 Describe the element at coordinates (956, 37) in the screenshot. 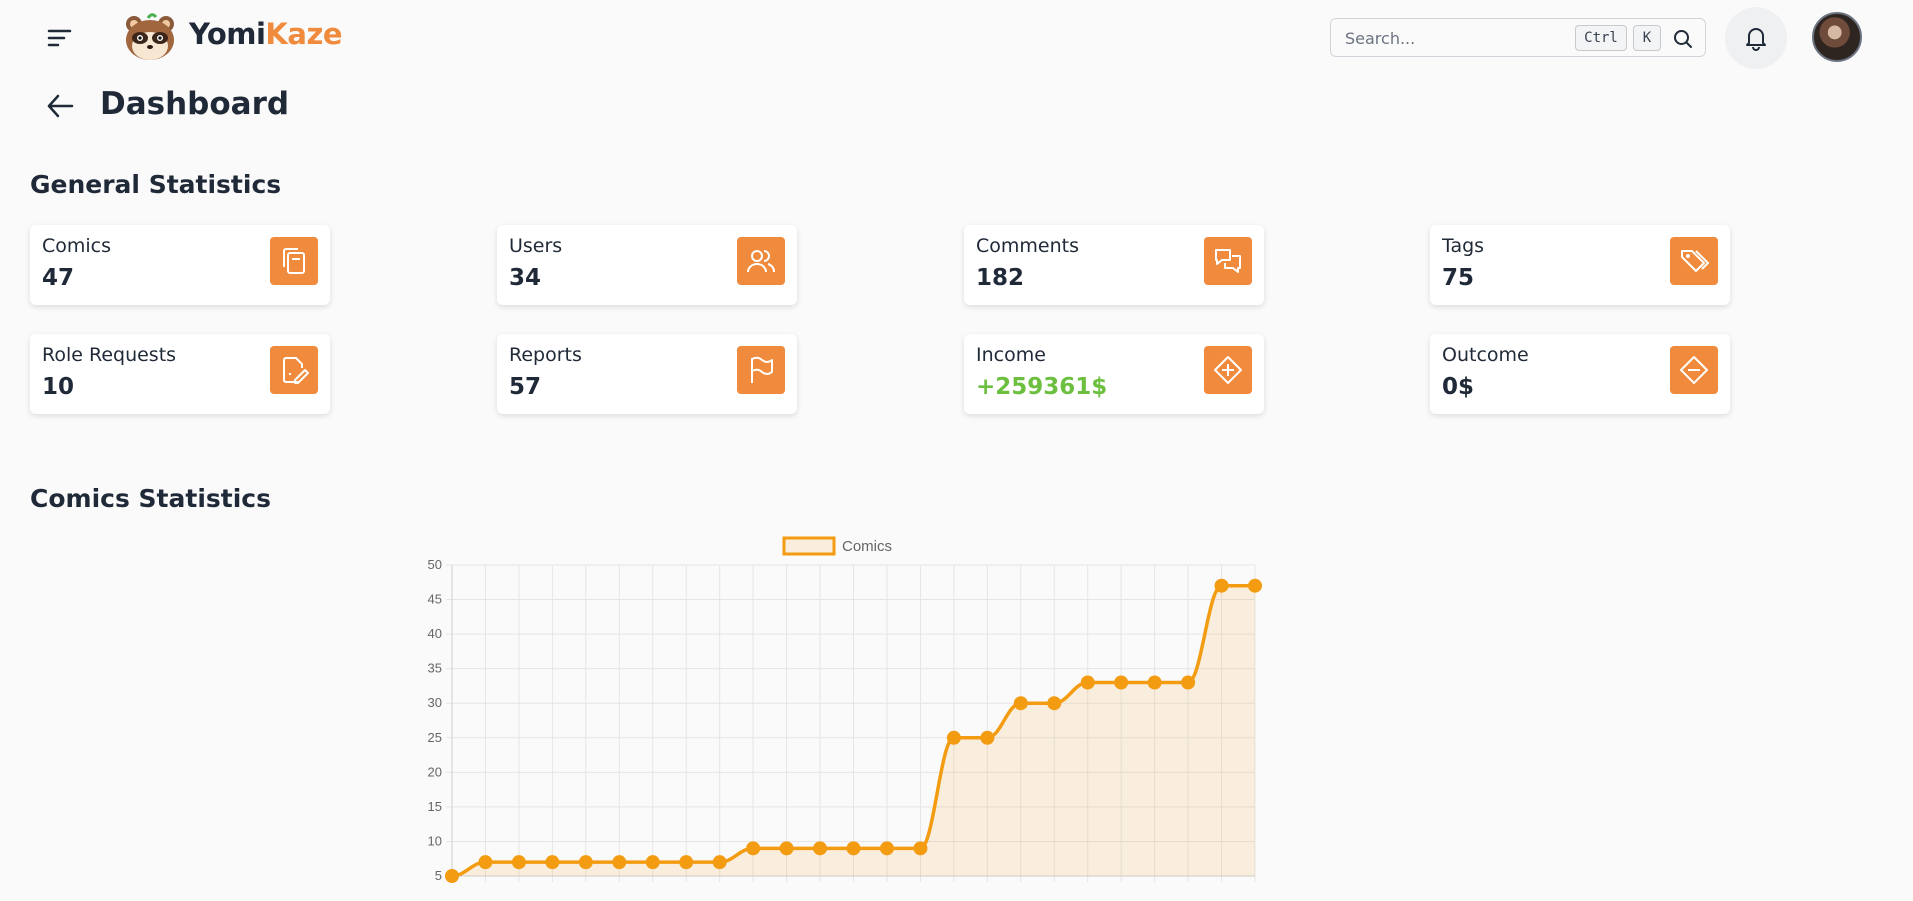

I see `top-header: YomiKaze Ctrl K` at that location.